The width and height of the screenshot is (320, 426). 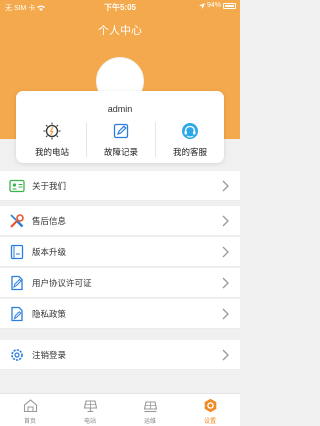 I want to click on menu-label: 关于我们, so click(x=49, y=186).